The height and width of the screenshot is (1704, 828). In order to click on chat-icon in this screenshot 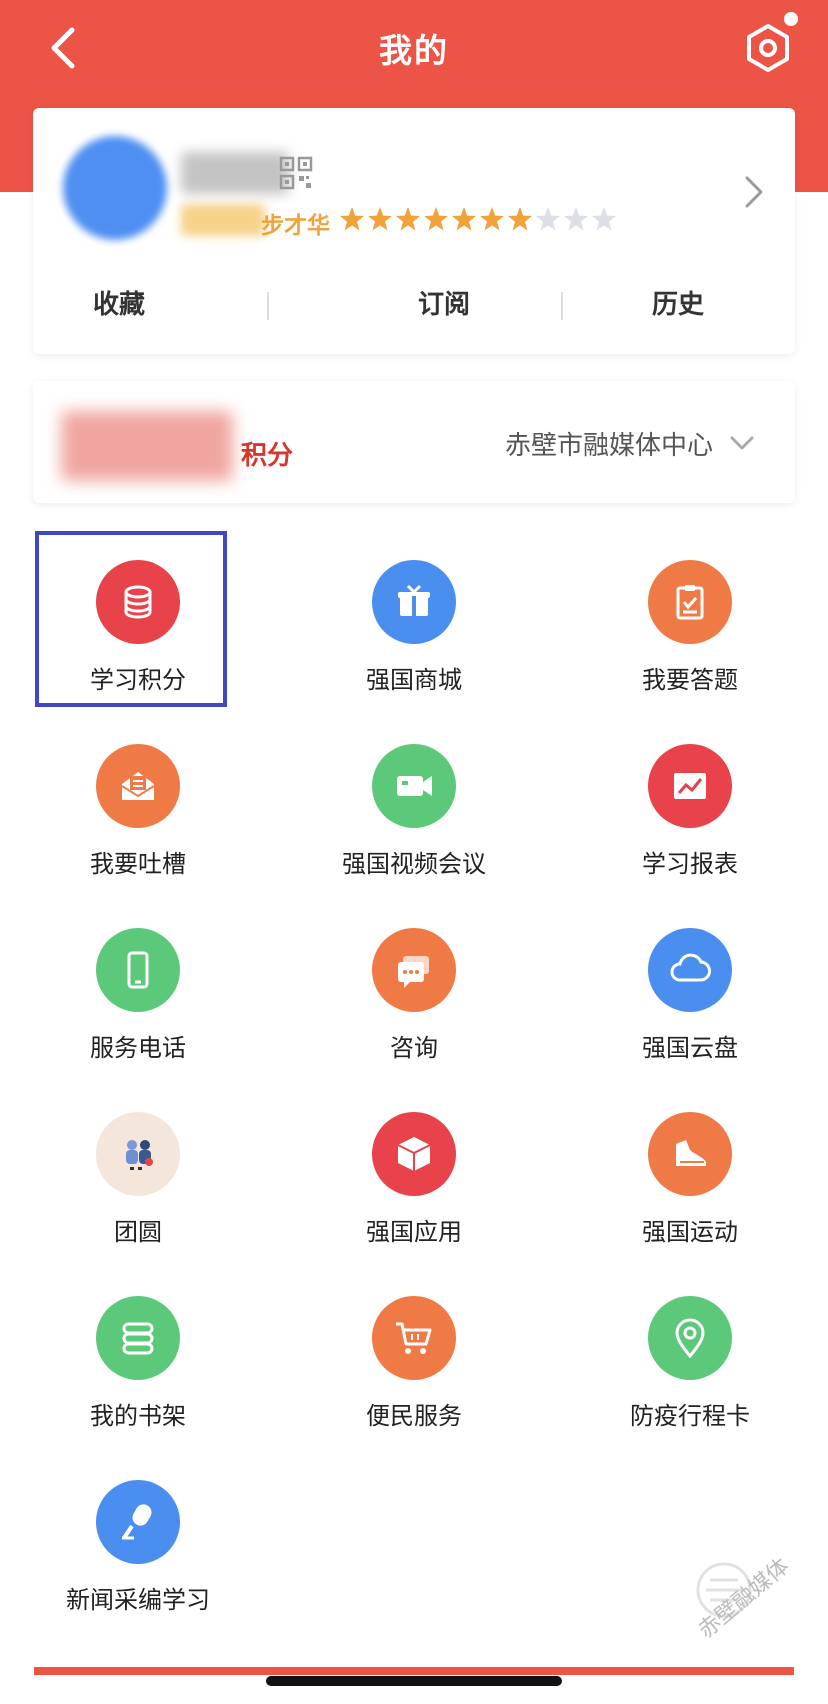, I will do `click(414, 970)`.